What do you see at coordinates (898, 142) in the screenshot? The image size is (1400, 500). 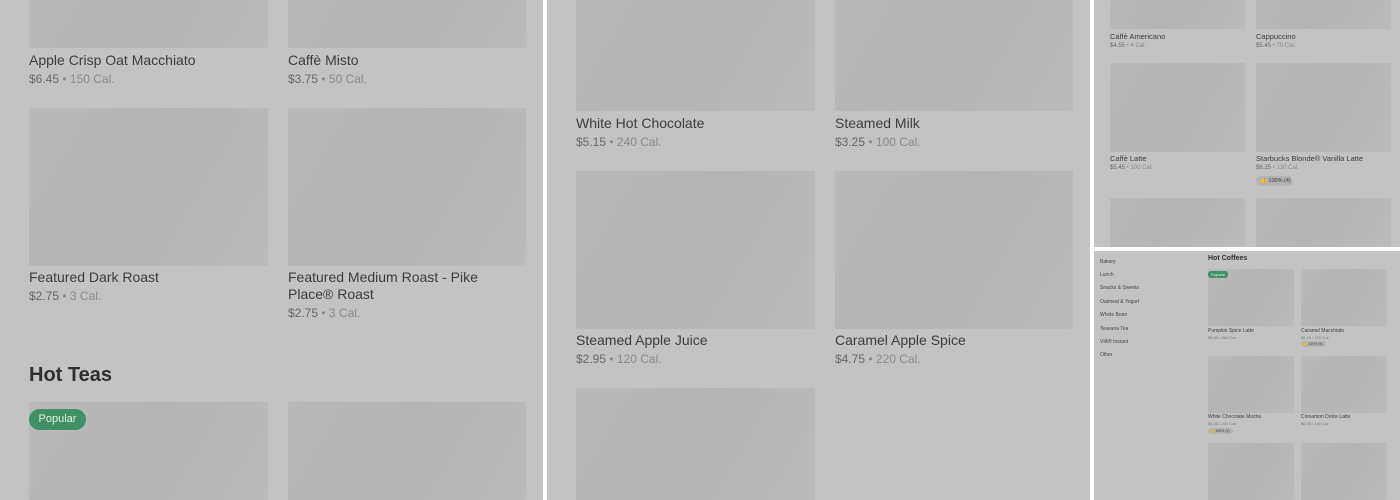 I see `item-calories: 100 Cal.` at bounding box center [898, 142].